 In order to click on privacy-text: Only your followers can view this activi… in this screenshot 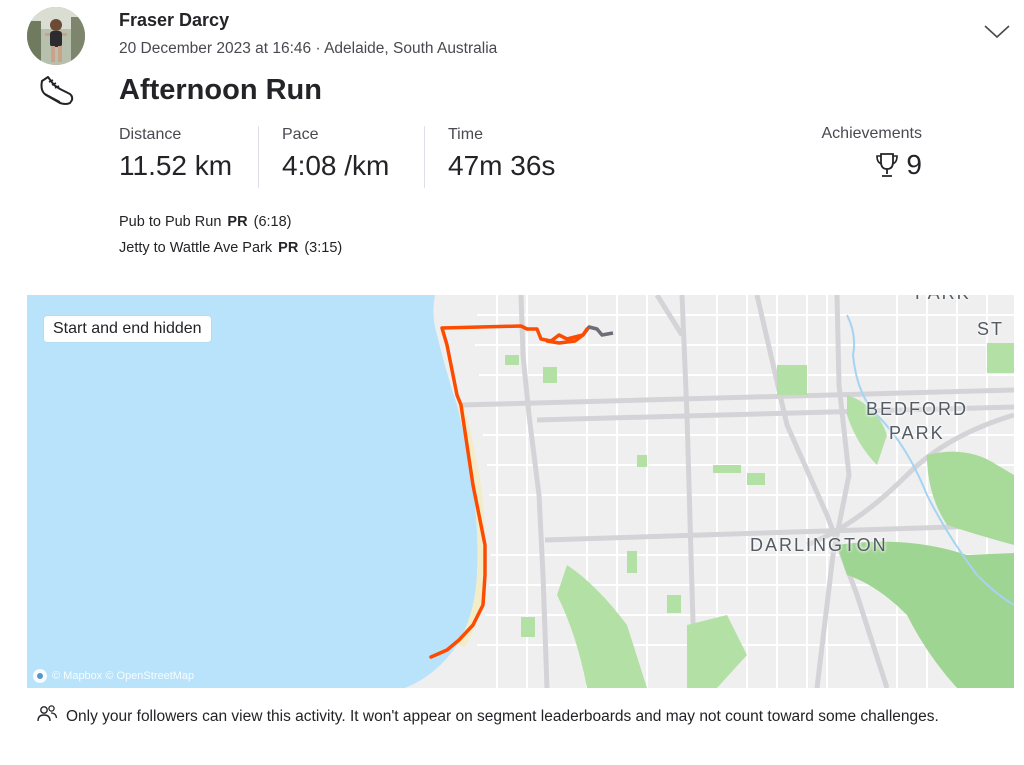, I will do `click(502, 716)`.